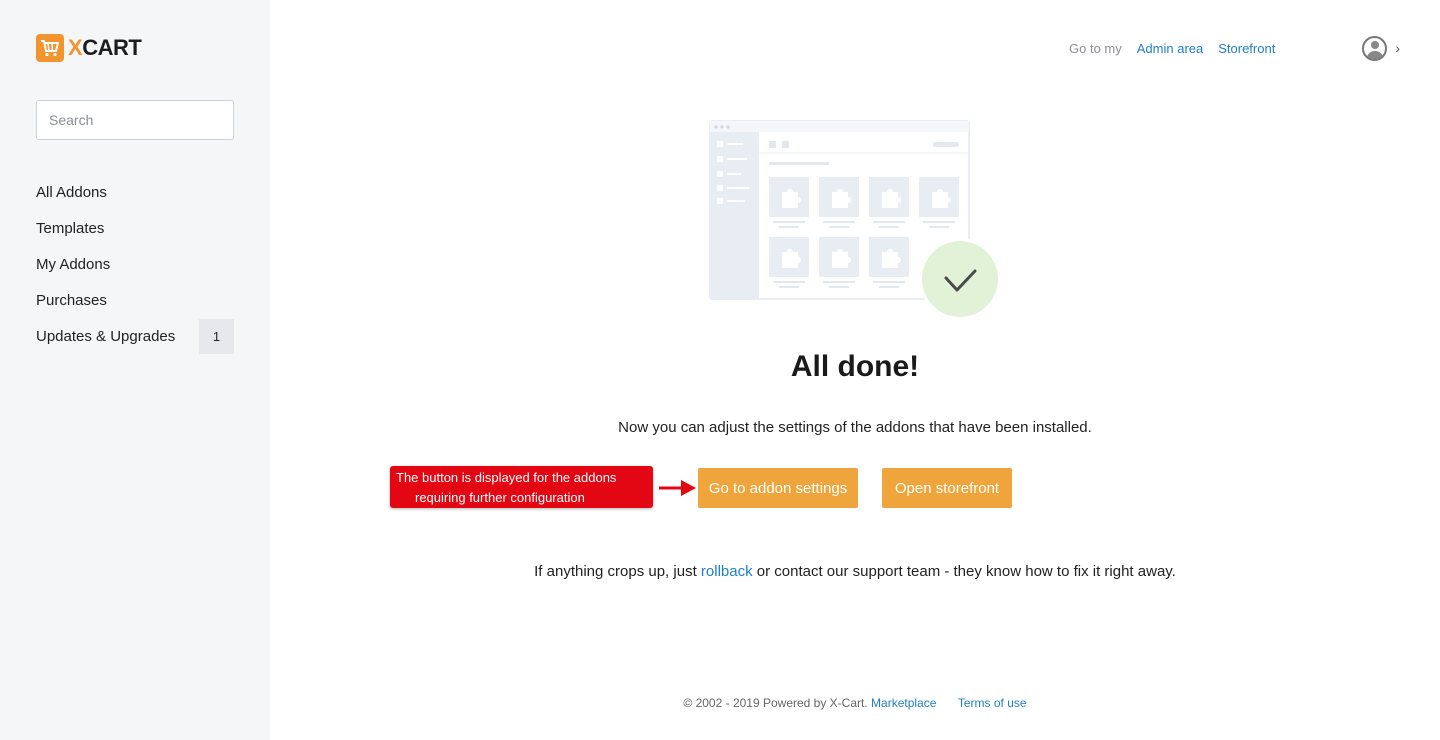  I want to click on callout-line-1: The button is displayed for the addons, so click(506, 477).